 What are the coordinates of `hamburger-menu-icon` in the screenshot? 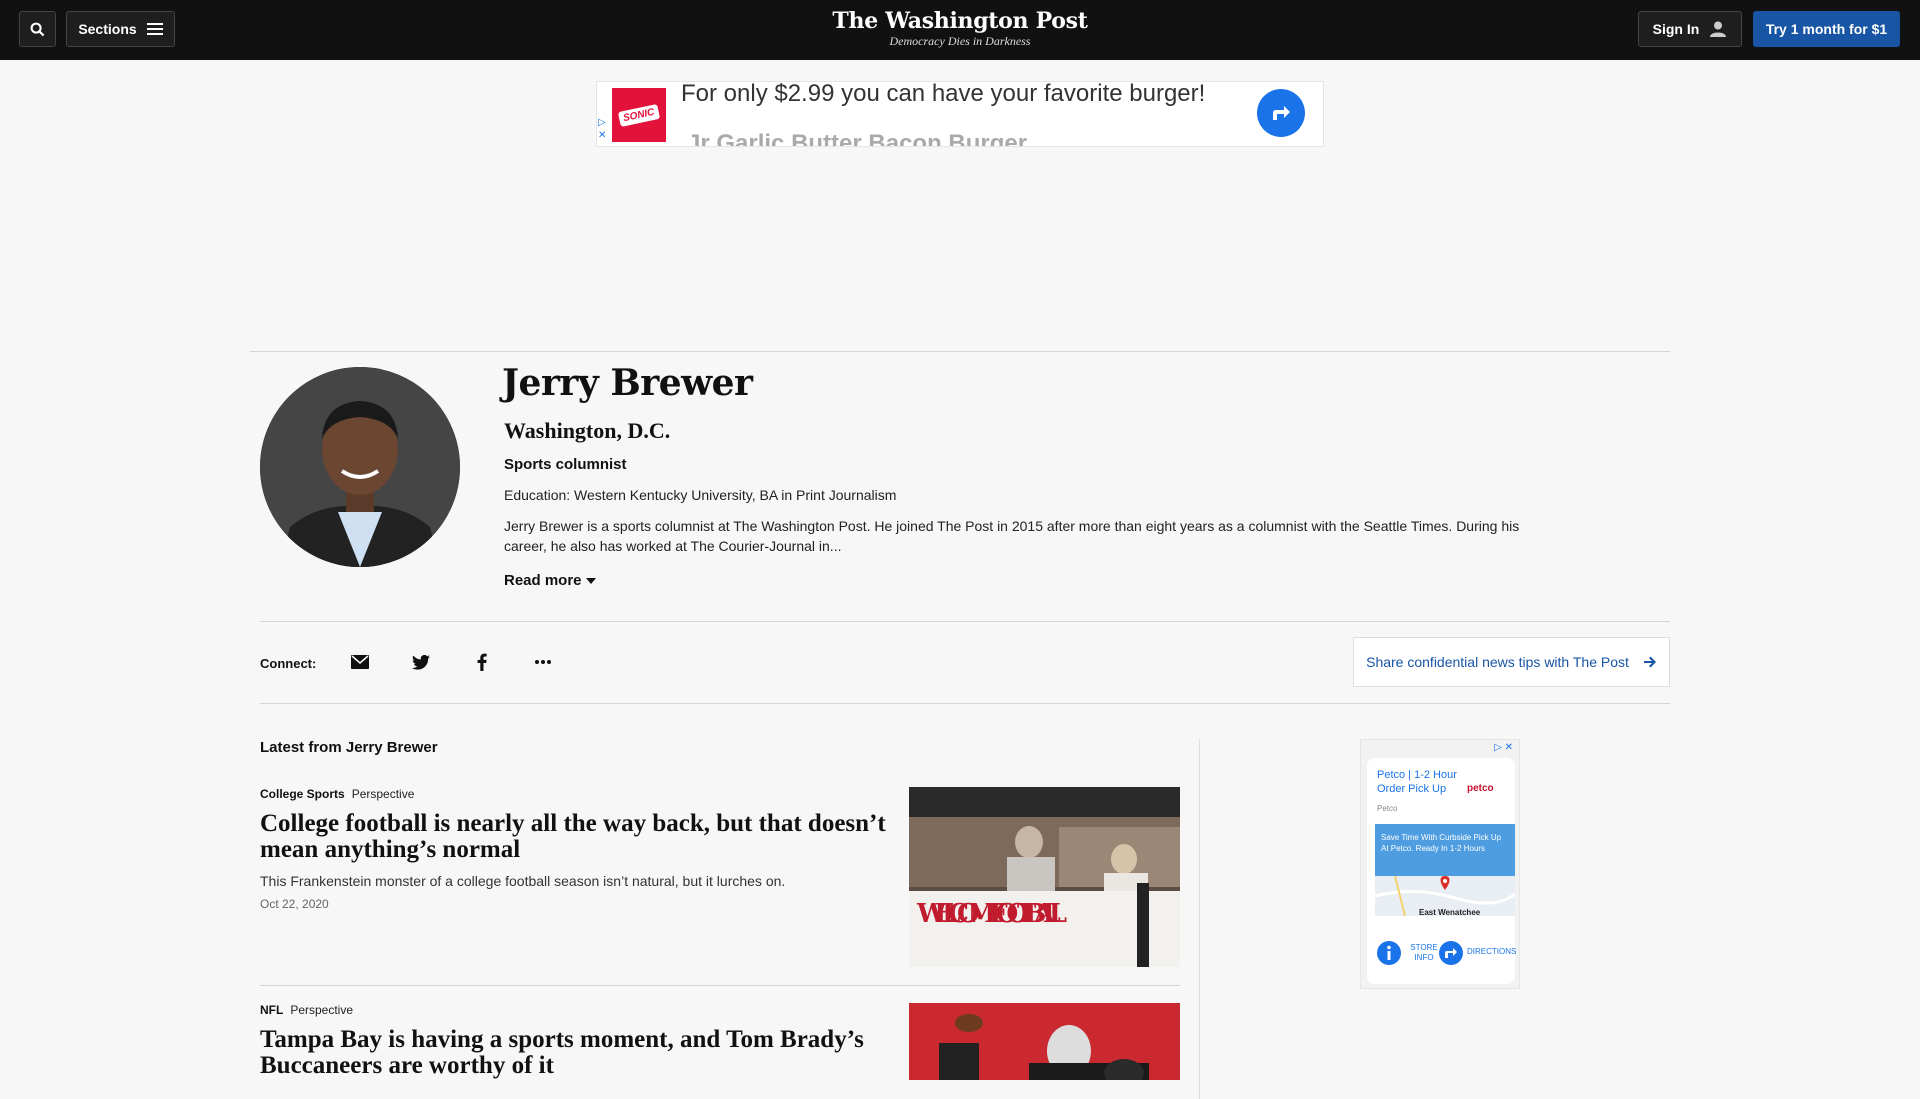 It's located at (154, 29).